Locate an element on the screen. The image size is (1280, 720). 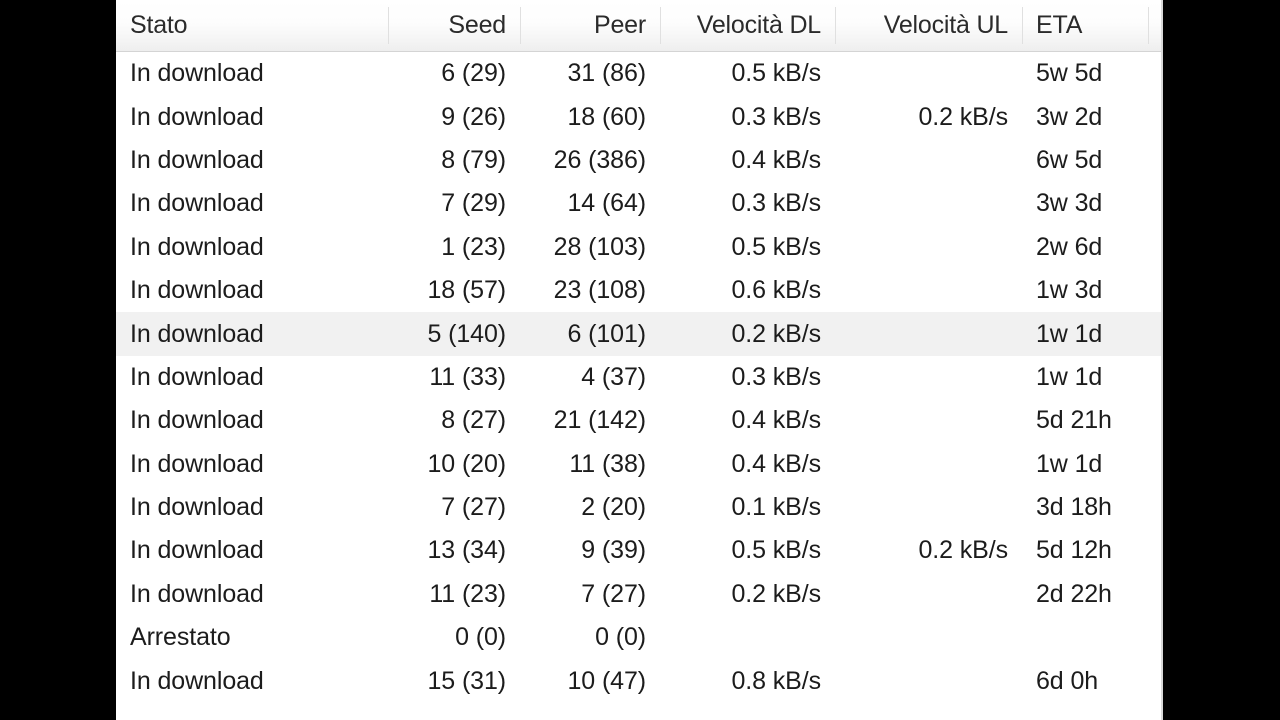
cell-dl: 0.4 kB/s is located at coordinates (776, 463).